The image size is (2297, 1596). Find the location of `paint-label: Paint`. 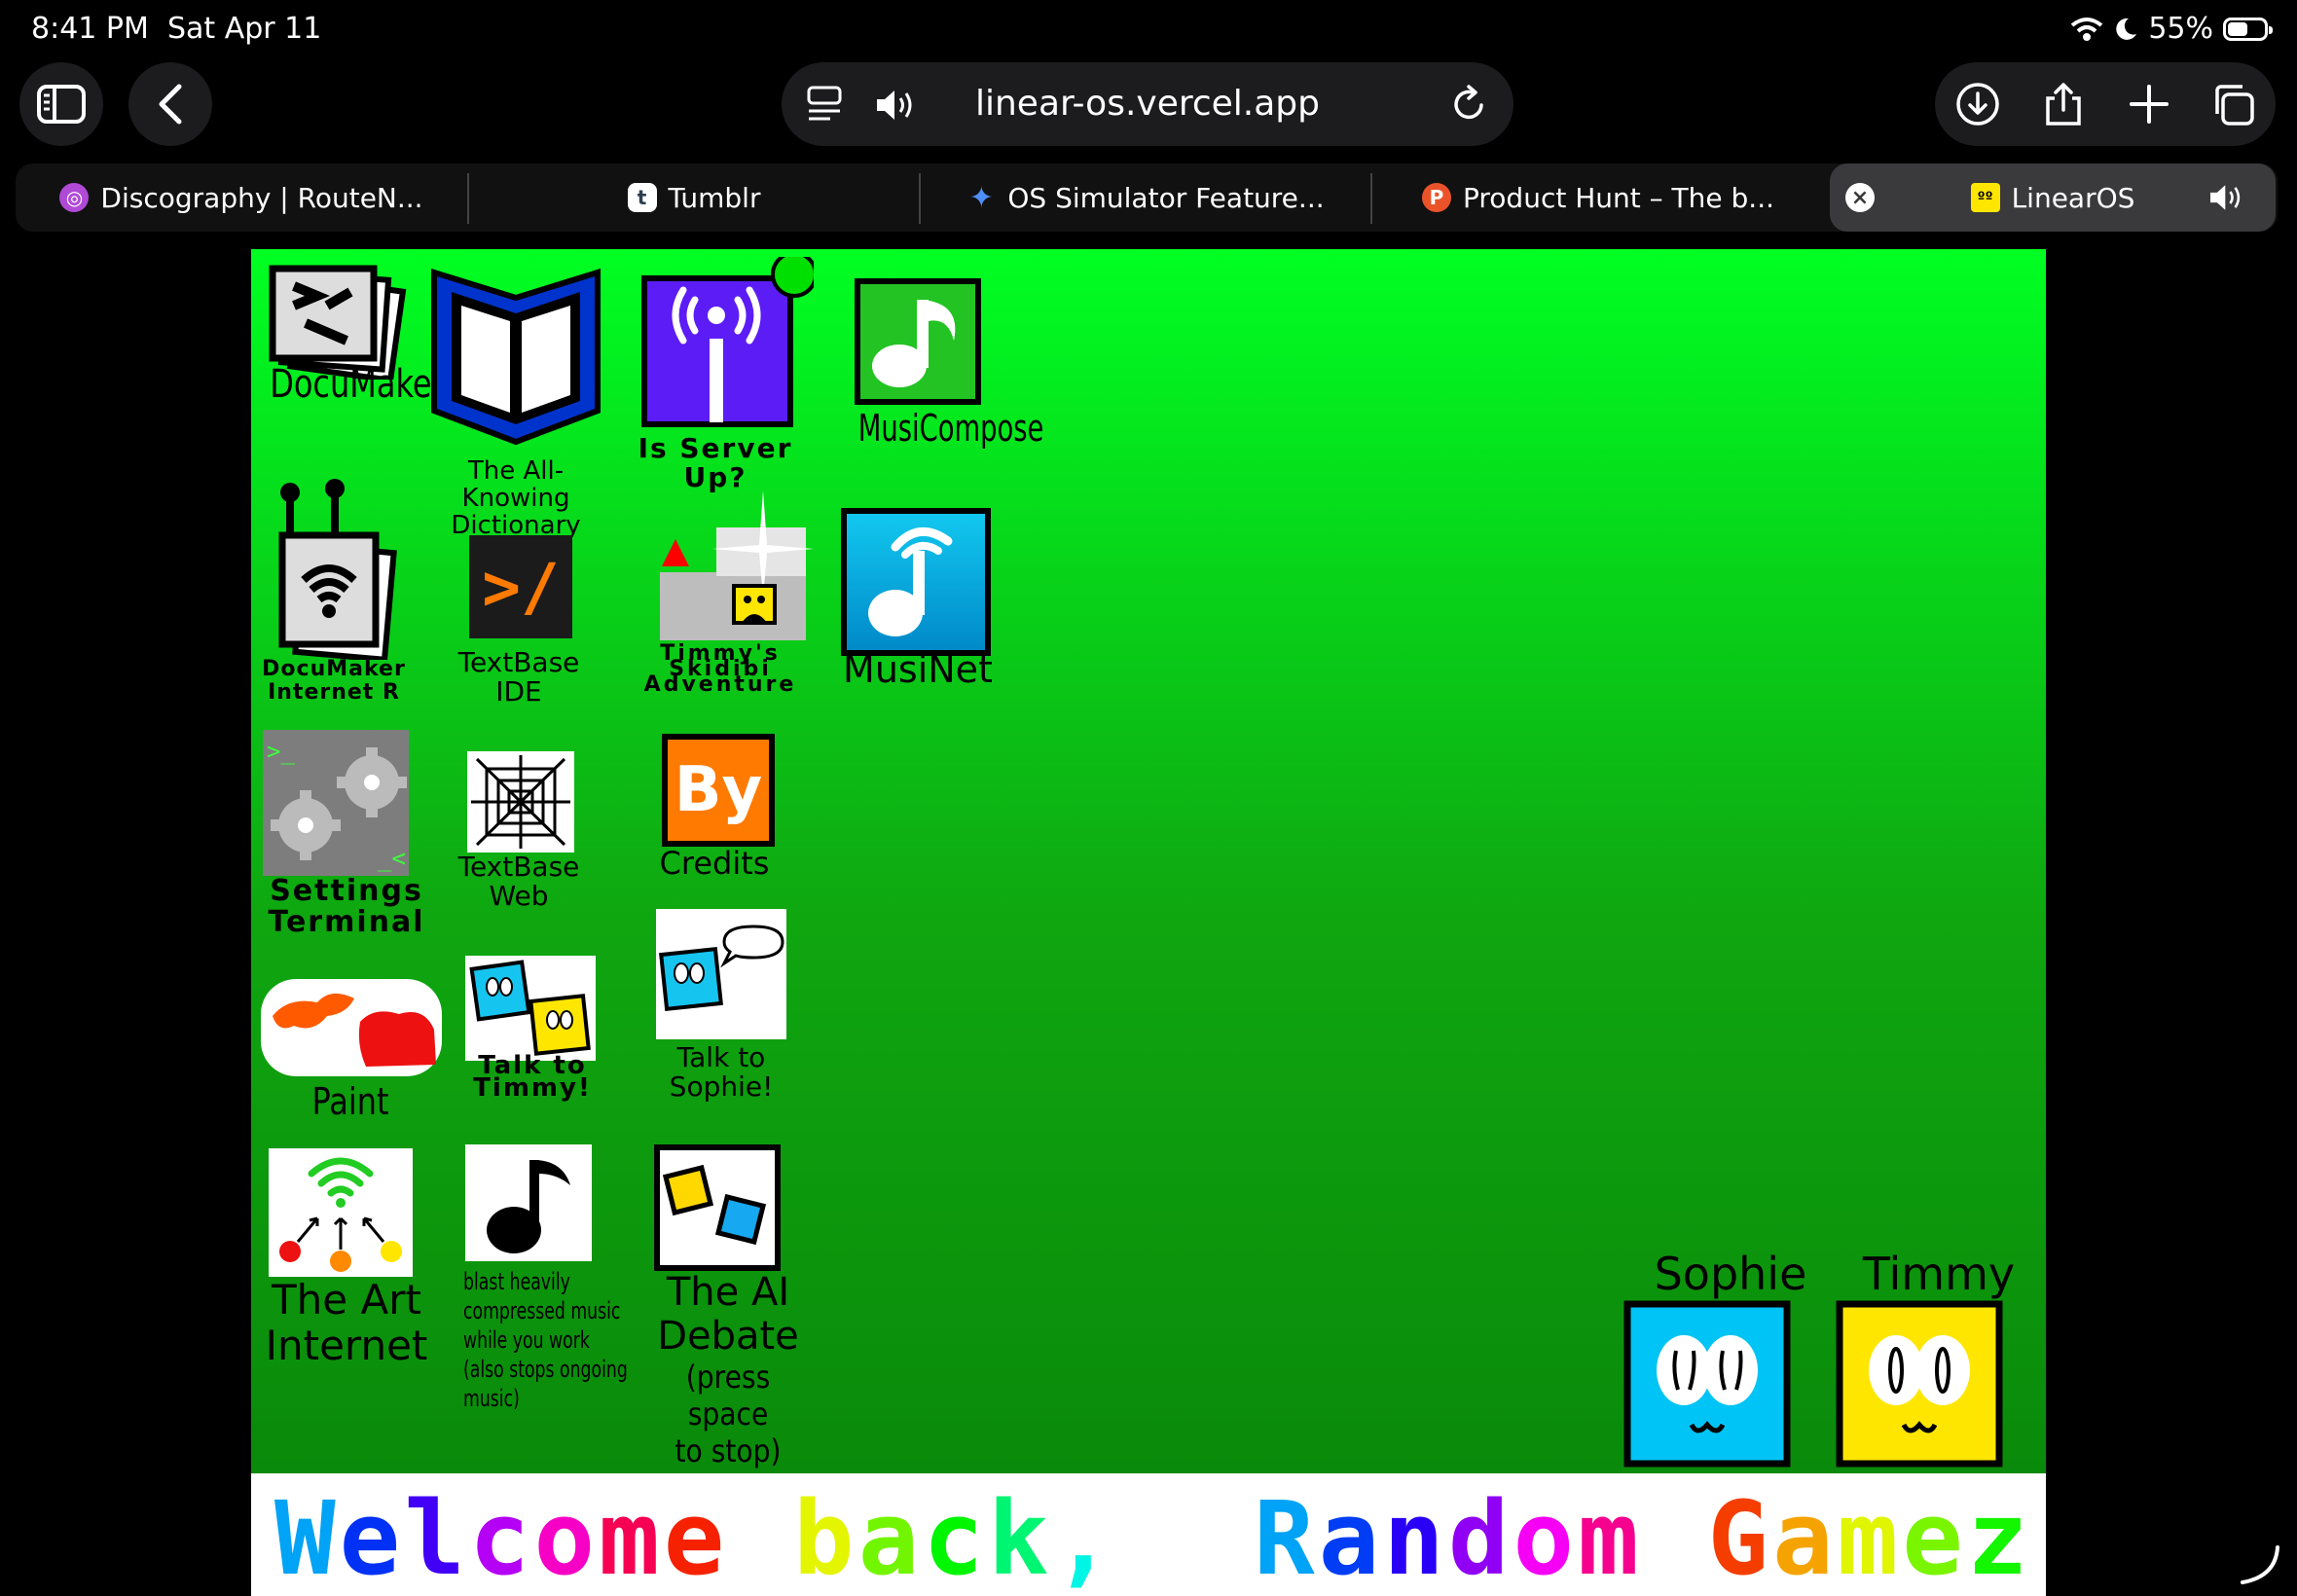

paint-label: Paint is located at coordinates (350, 1101).